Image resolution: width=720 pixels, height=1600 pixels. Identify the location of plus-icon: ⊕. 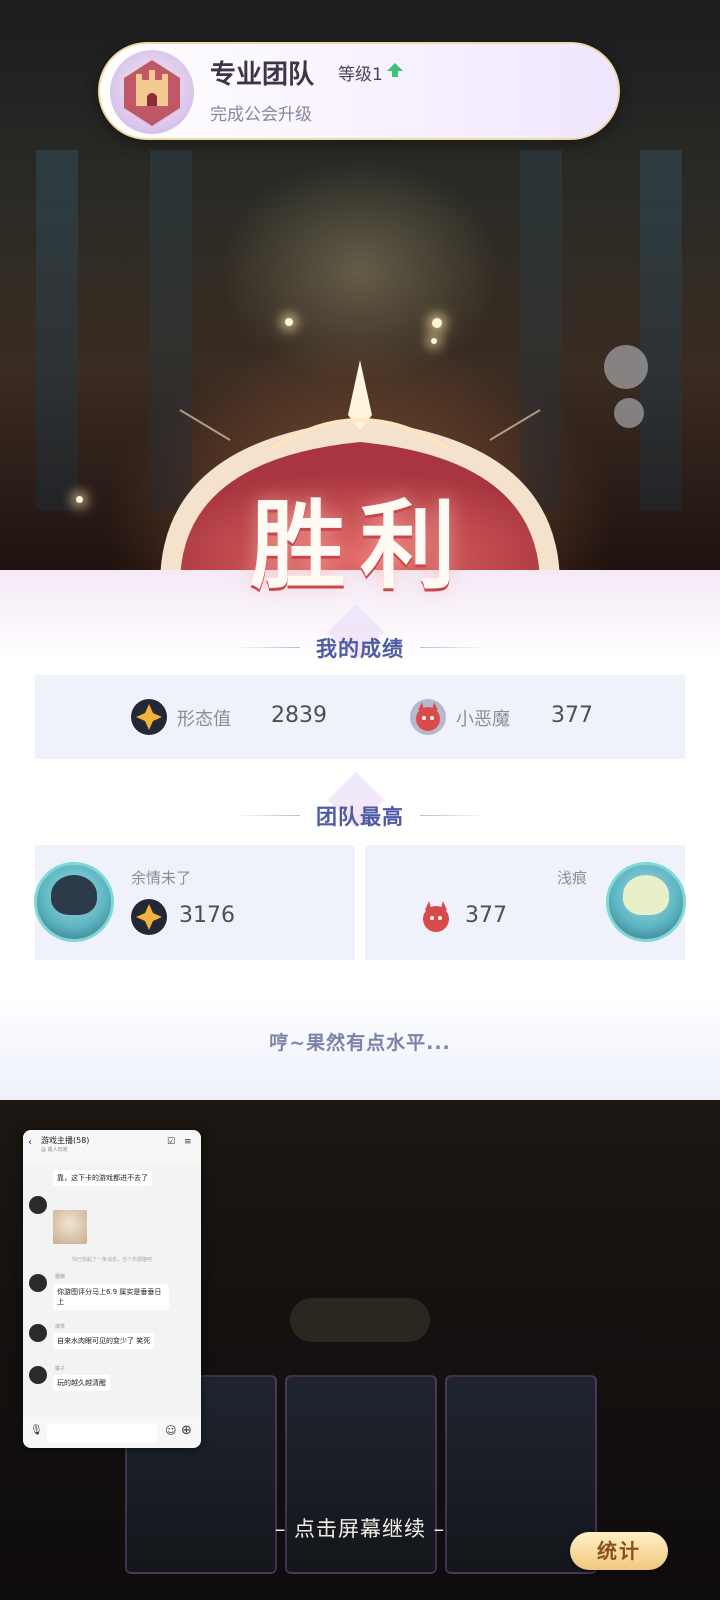
(186, 1430).